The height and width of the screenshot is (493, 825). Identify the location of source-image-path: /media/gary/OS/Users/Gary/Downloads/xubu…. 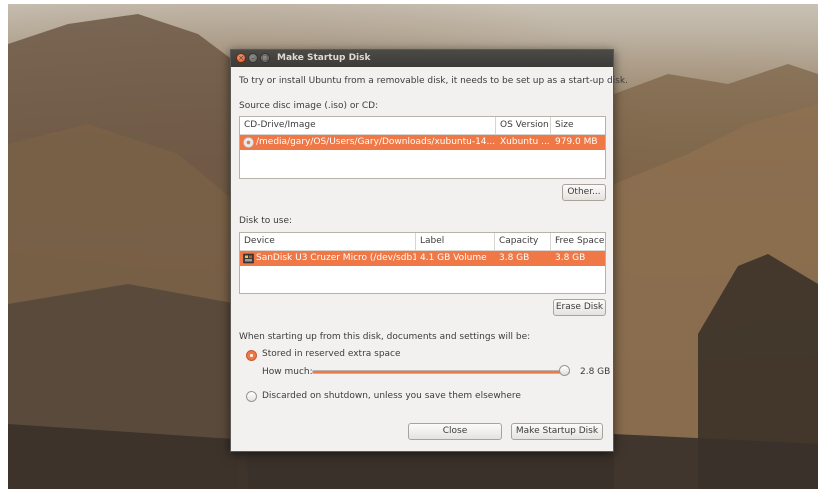
(376, 142).